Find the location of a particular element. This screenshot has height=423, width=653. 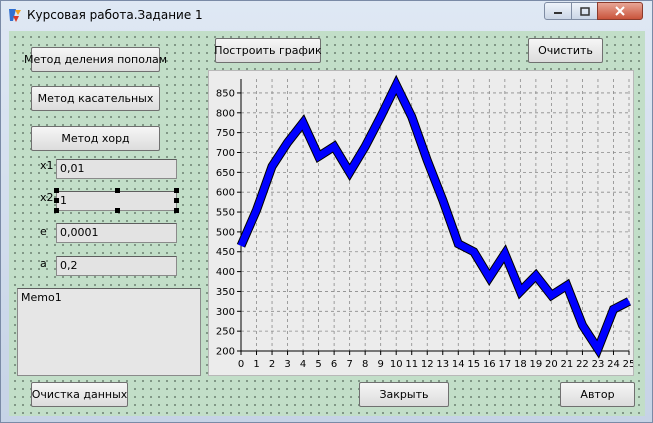

x-tick-label: 6 is located at coordinates (334, 364).